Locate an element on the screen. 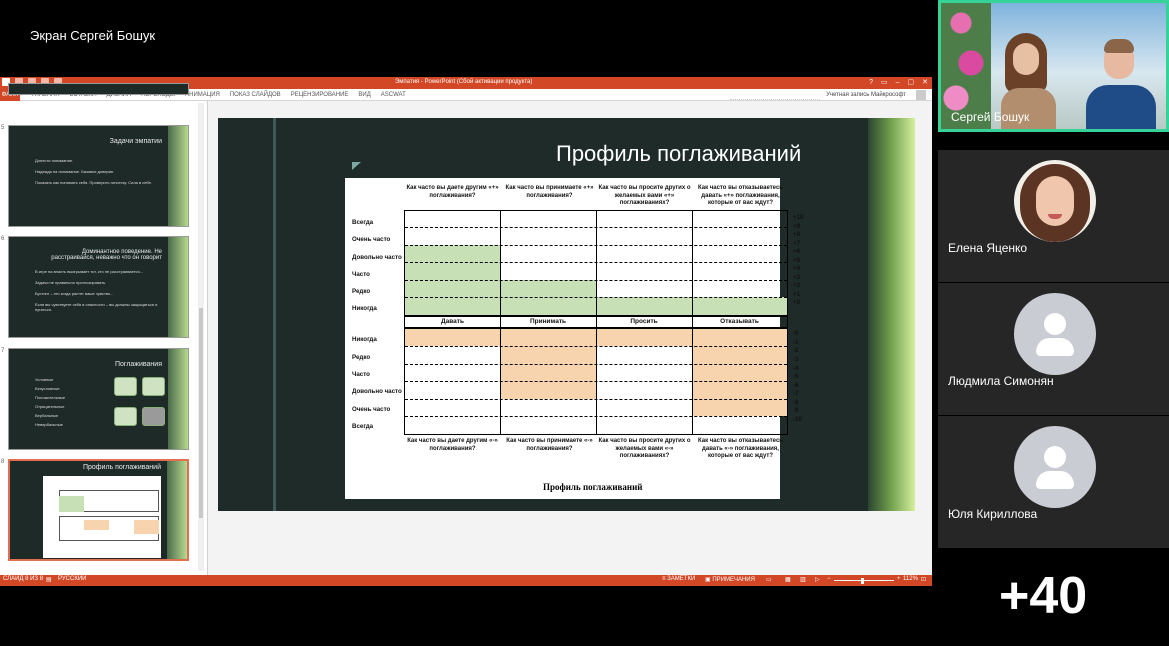 This screenshot has width=1169, height=646. scale-label: +2 is located at coordinates (797, 285).